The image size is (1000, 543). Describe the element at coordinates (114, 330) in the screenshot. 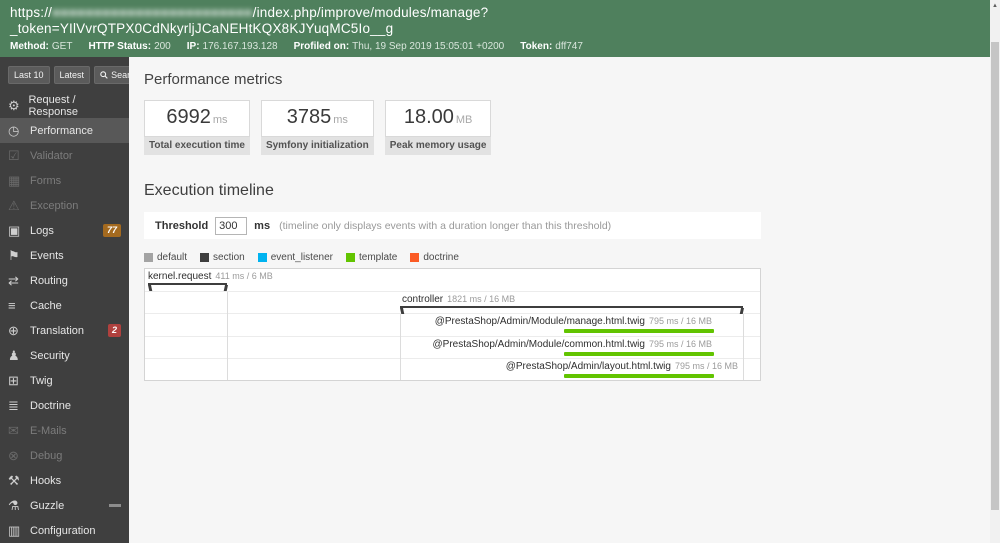

I see `translation-count-badge: 2` at that location.